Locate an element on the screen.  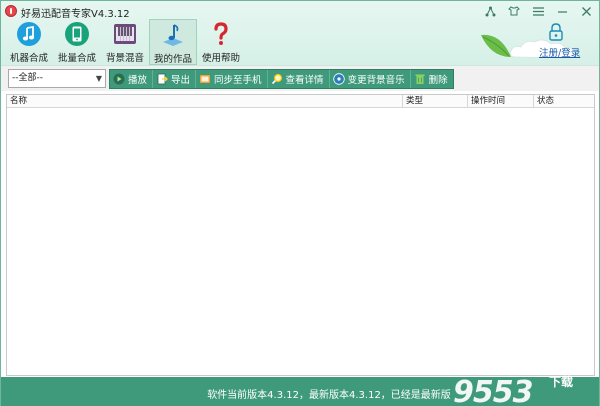
action-bar: 播放 导出 同步至手机 查看详情 变更背景音乐 删除 is located at coordinates (281, 79).